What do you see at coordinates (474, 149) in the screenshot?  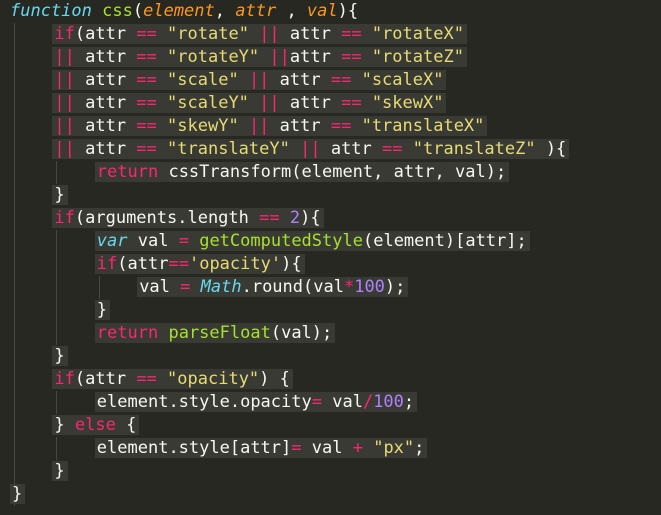 I see `code-token: "translateZ"` at bounding box center [474, 149].